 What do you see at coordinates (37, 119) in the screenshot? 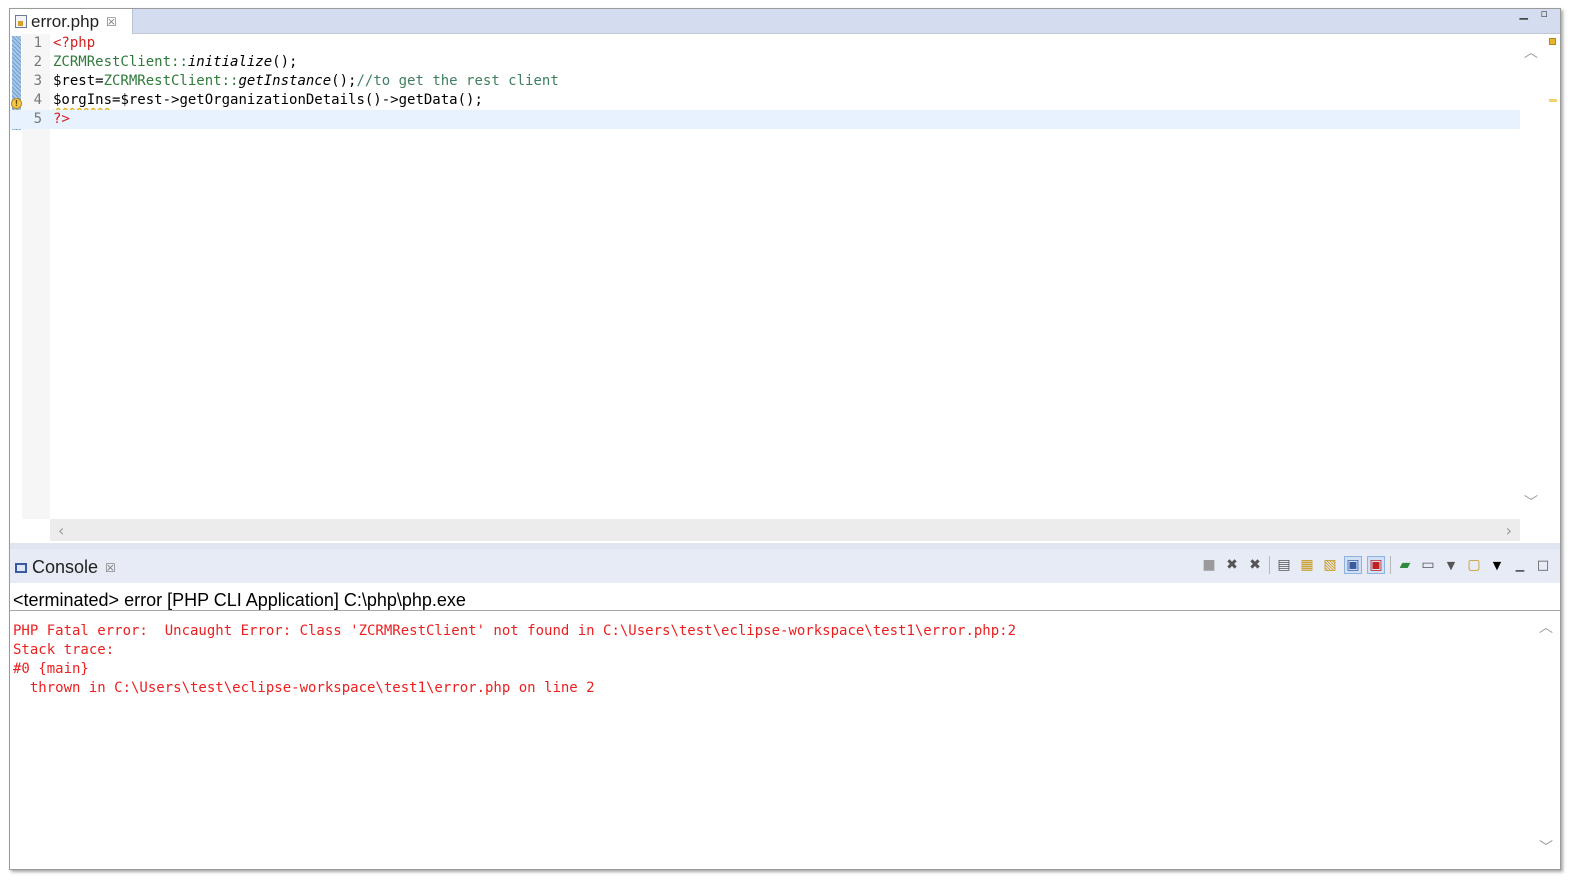
I see `line-number: 5` at bounding box center [37, 119].